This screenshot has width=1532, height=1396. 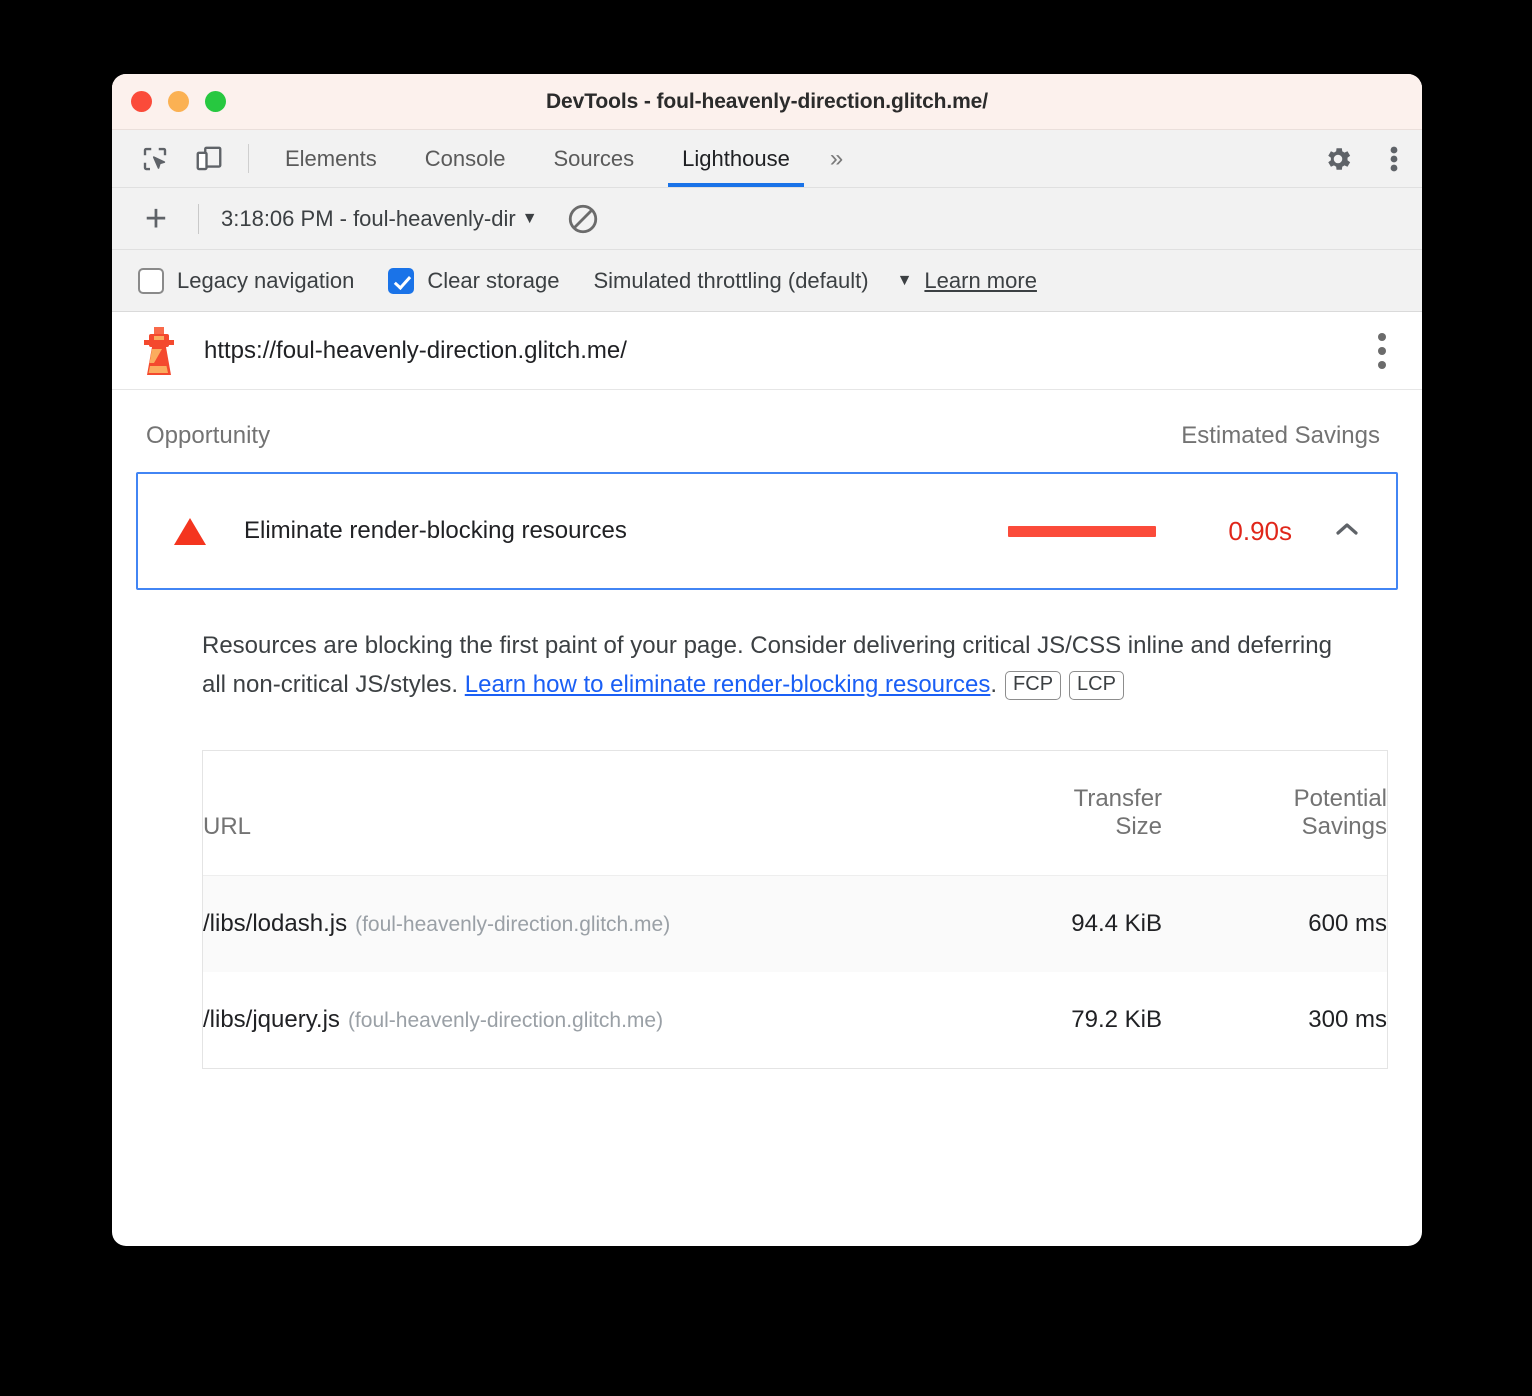 I want to click on device-toolbar-icon, so click(x=209, y=158).